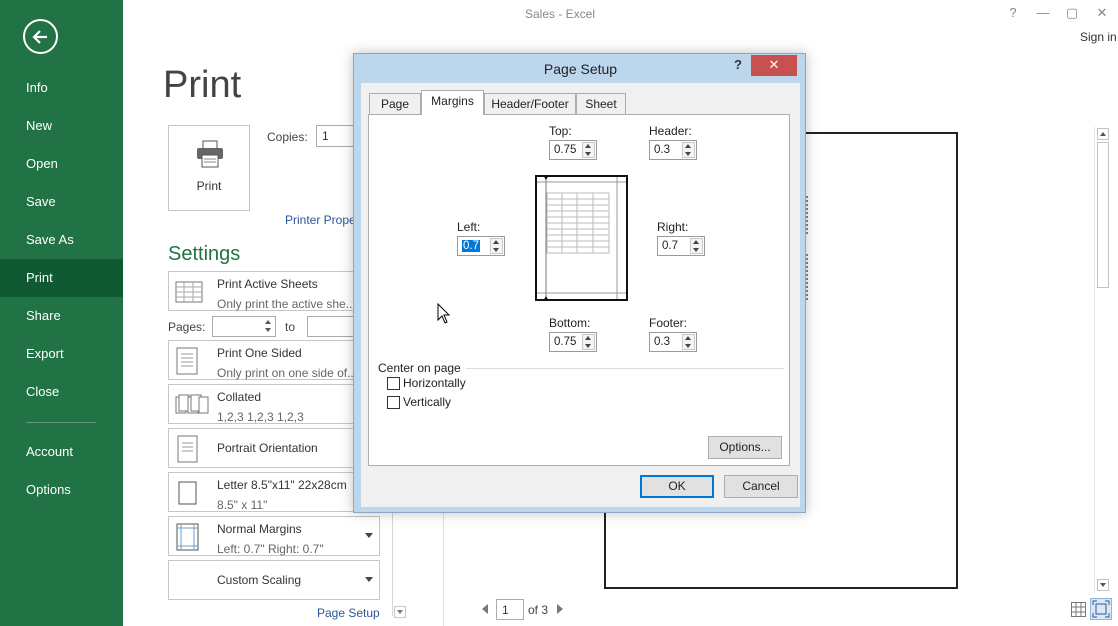  I want to click on top-margin-value: 0.75, so click(565, 150).